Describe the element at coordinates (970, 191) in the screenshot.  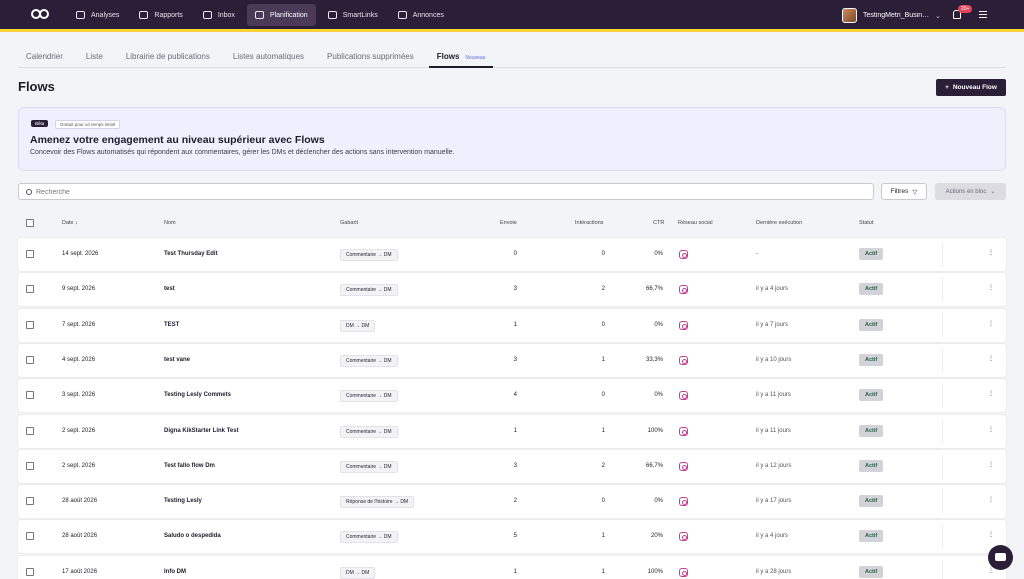
I see `bulk-actions-button: Actions en bloc ⌄` at that location.